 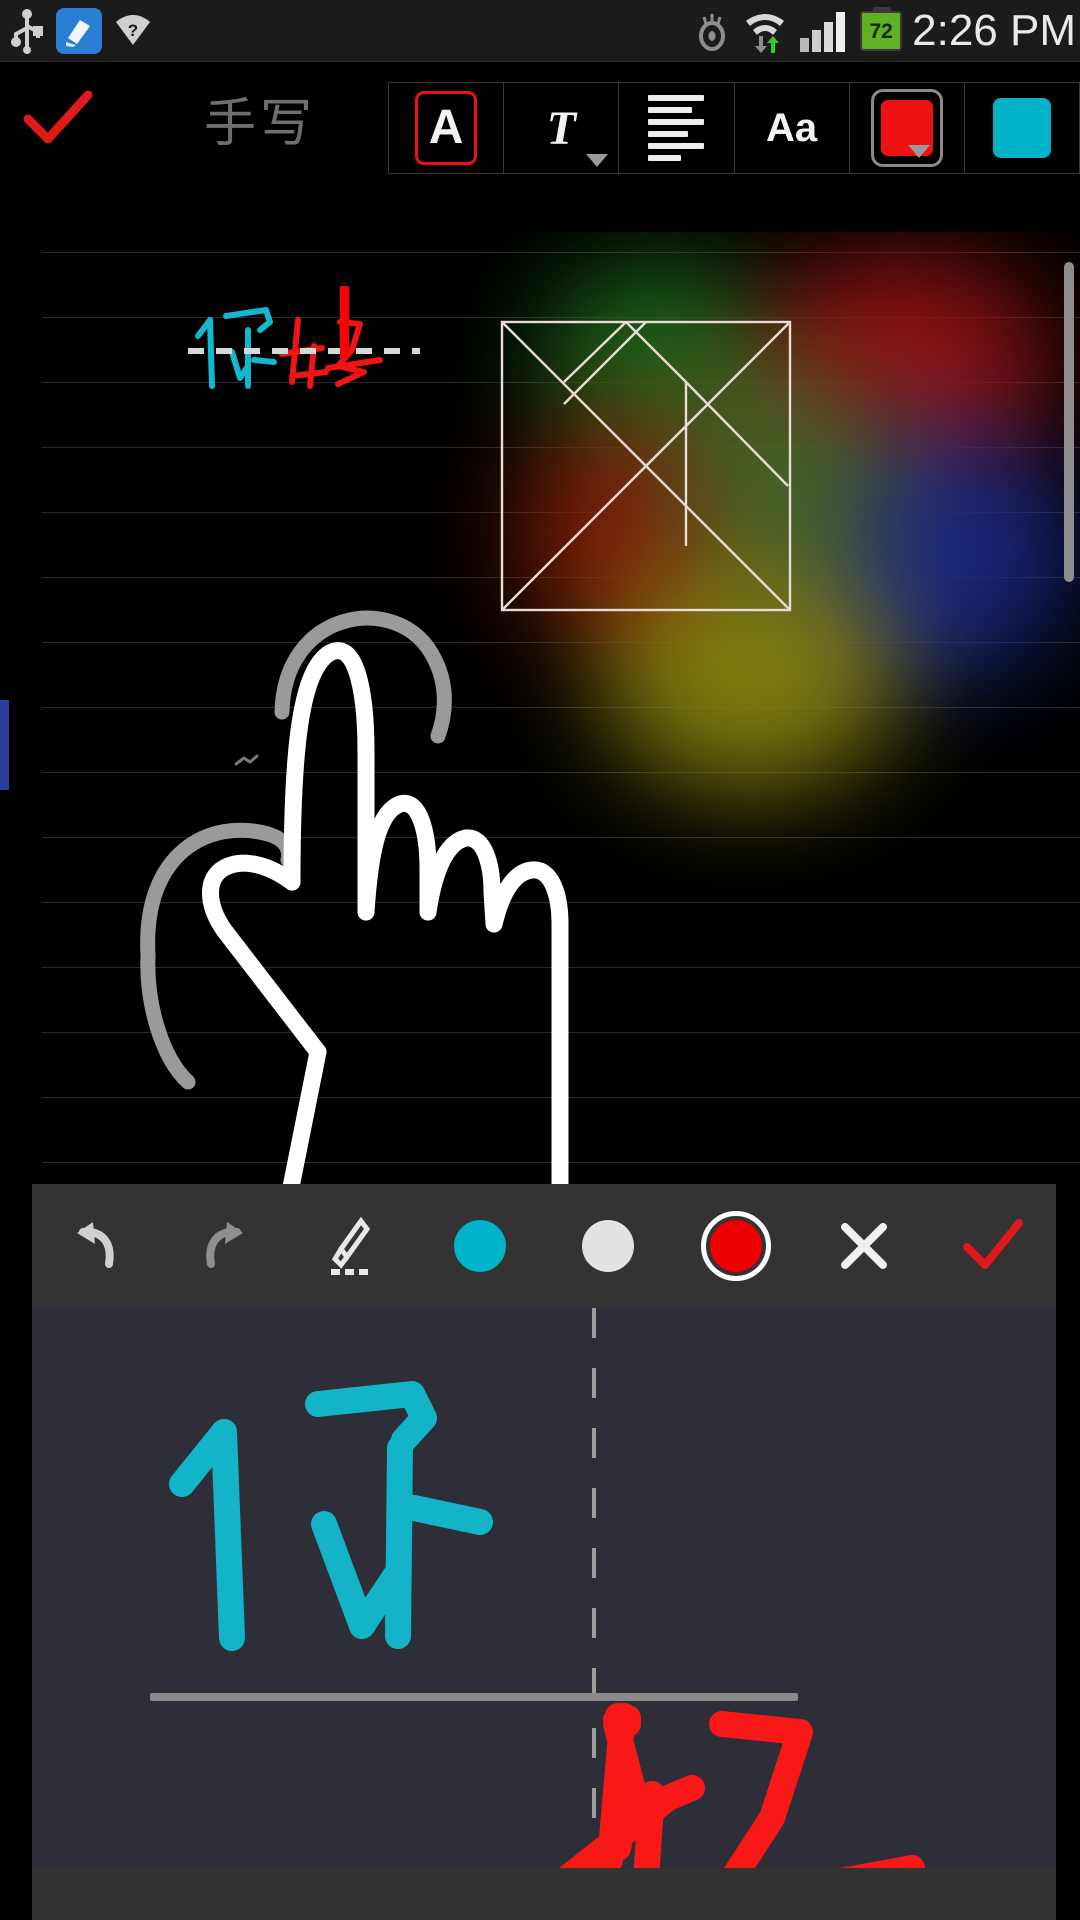 I want to click on handwriting-panel-footer, so click(x=544, y=1894).